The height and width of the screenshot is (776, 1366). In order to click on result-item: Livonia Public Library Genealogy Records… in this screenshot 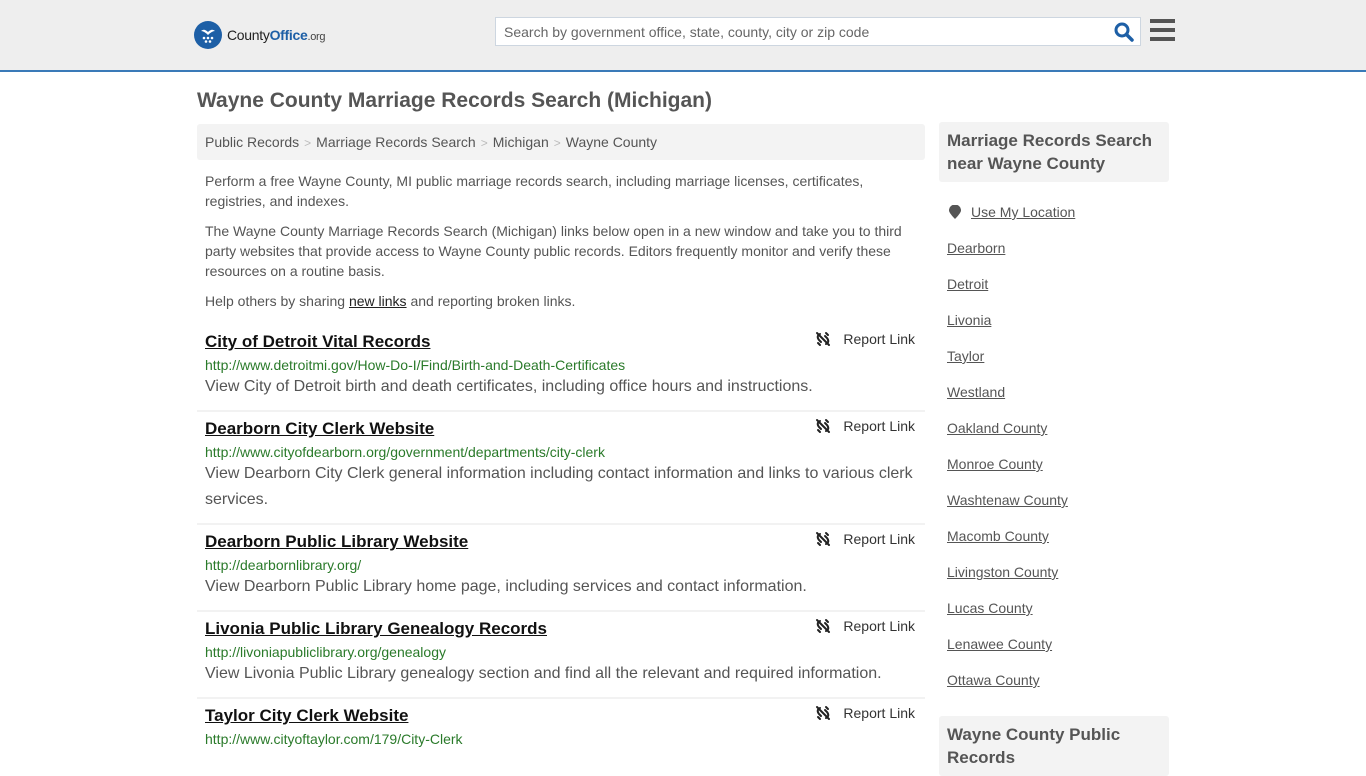, I will do `click(561, 655)`.